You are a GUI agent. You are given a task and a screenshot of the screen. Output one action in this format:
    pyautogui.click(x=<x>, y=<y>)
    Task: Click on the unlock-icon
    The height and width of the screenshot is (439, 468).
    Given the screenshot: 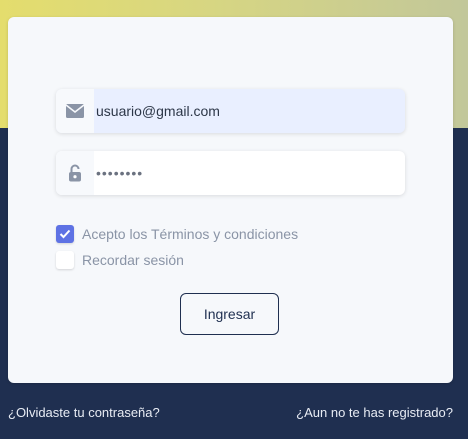 What is the action you would take?
    pyautogui.click(x=75, y=173)
    